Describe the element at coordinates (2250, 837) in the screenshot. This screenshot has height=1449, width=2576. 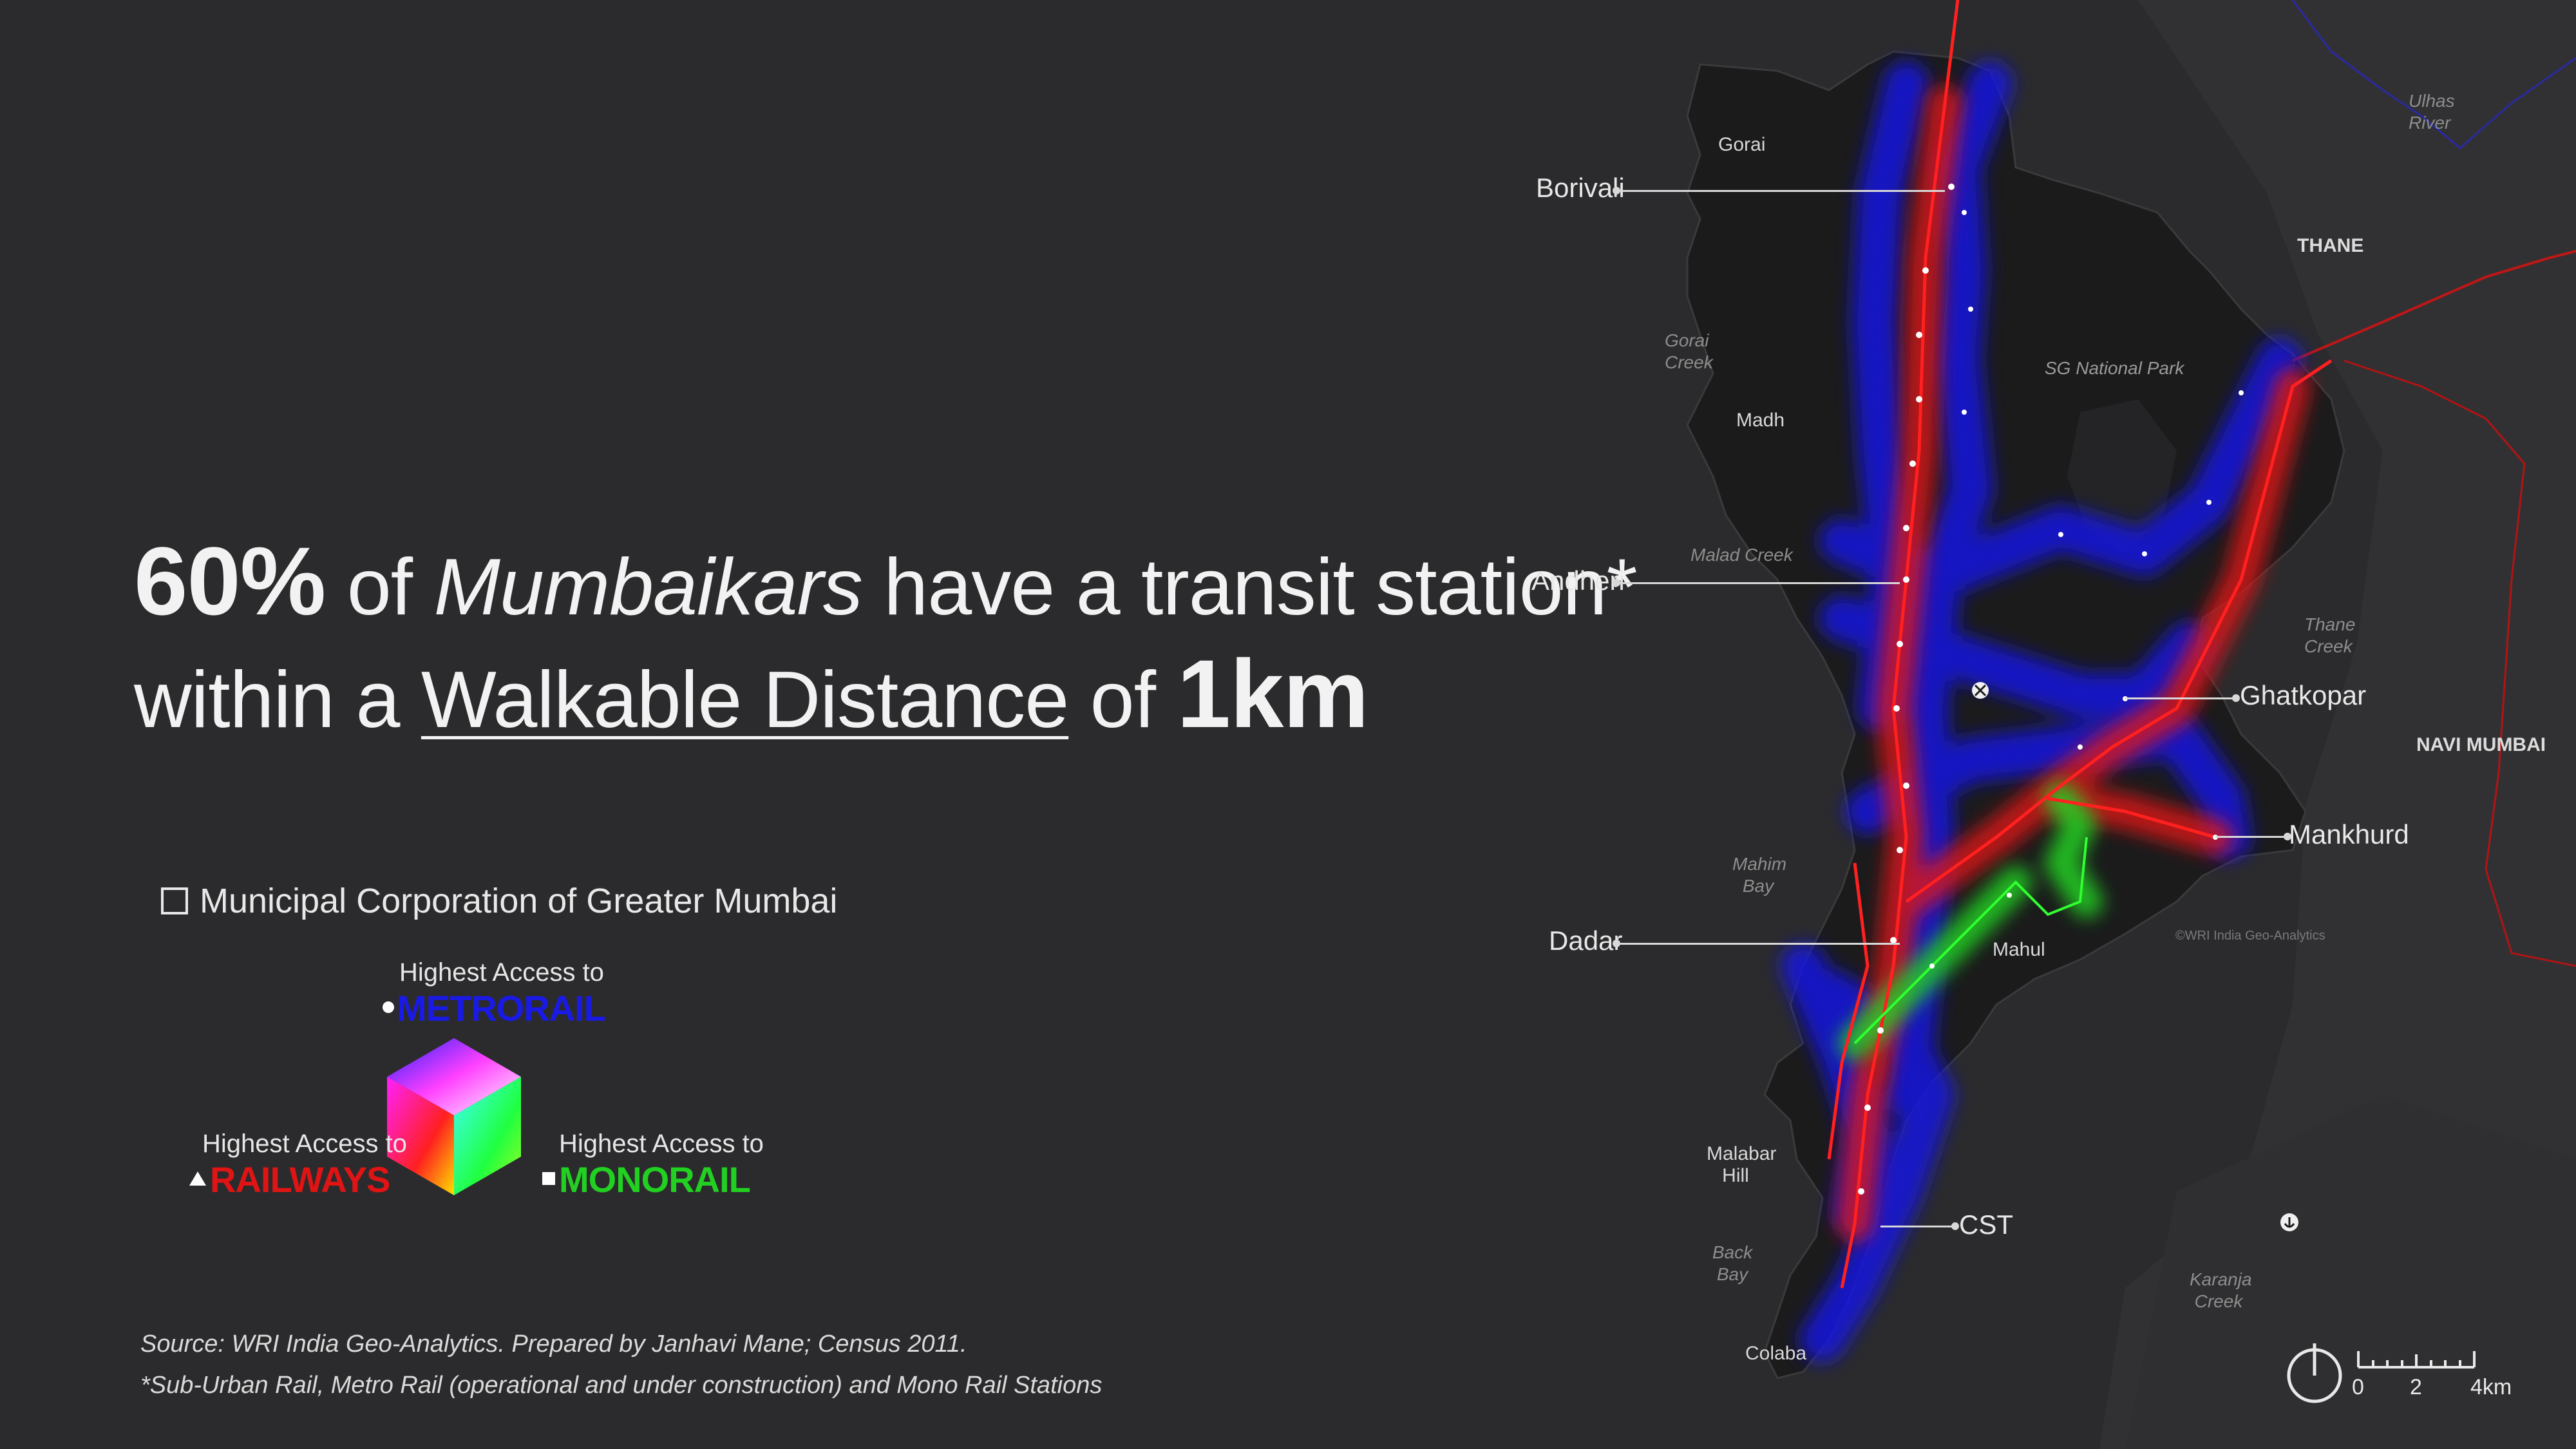
I see `leader-mankhurd` at that location.